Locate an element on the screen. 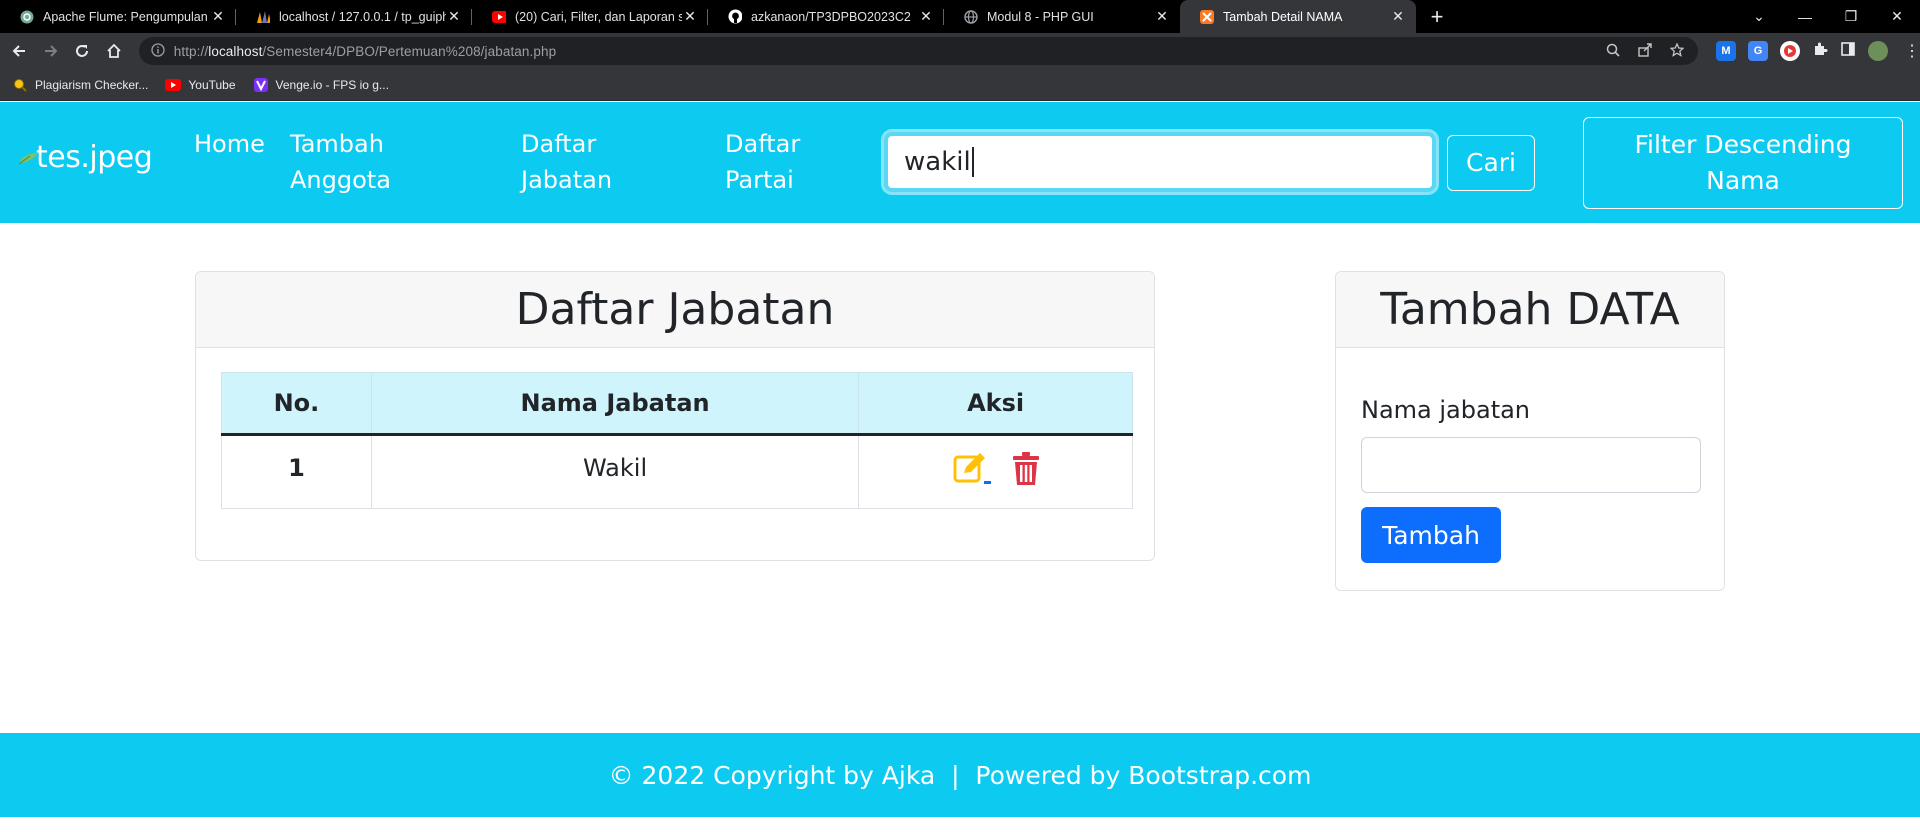 The image size is (1920, 832). nama-jabatan-label: Nama jabatan is located at coordinates (1446, 410).